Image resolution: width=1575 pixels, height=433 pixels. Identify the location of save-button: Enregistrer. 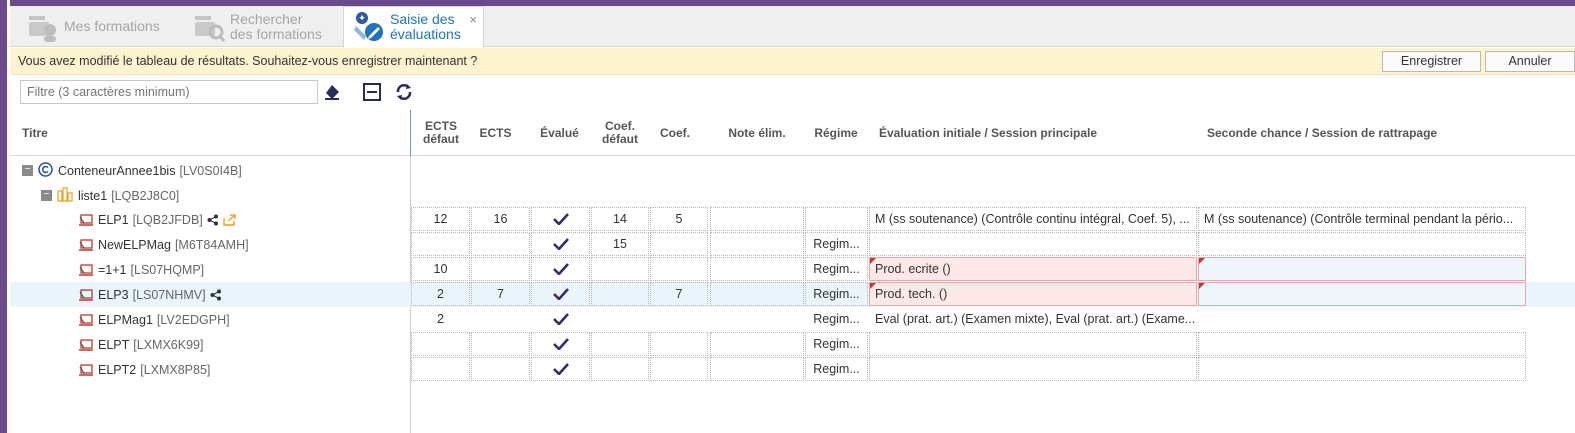
(1431, 61).